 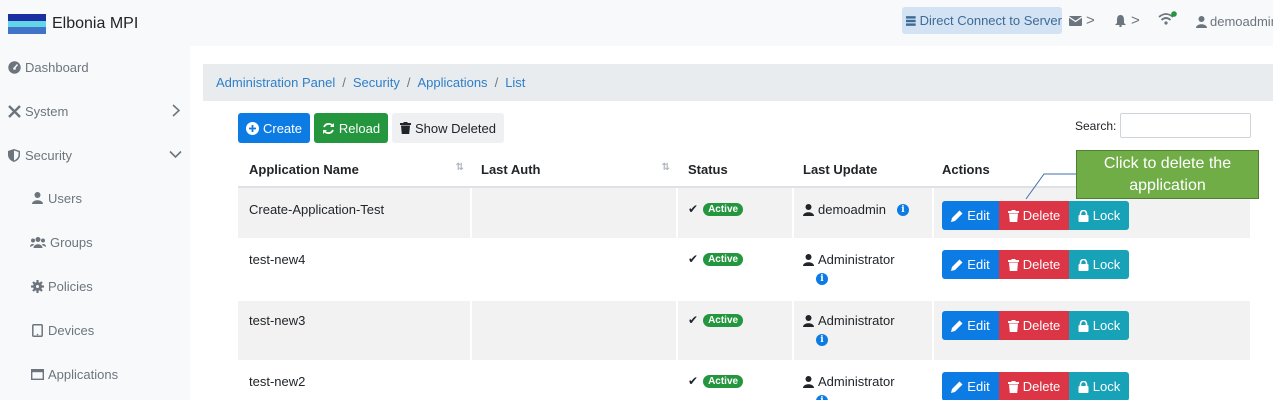 I want to click on column-header-last-auth: Last Auth ⇅, so click(x=574, y=169).